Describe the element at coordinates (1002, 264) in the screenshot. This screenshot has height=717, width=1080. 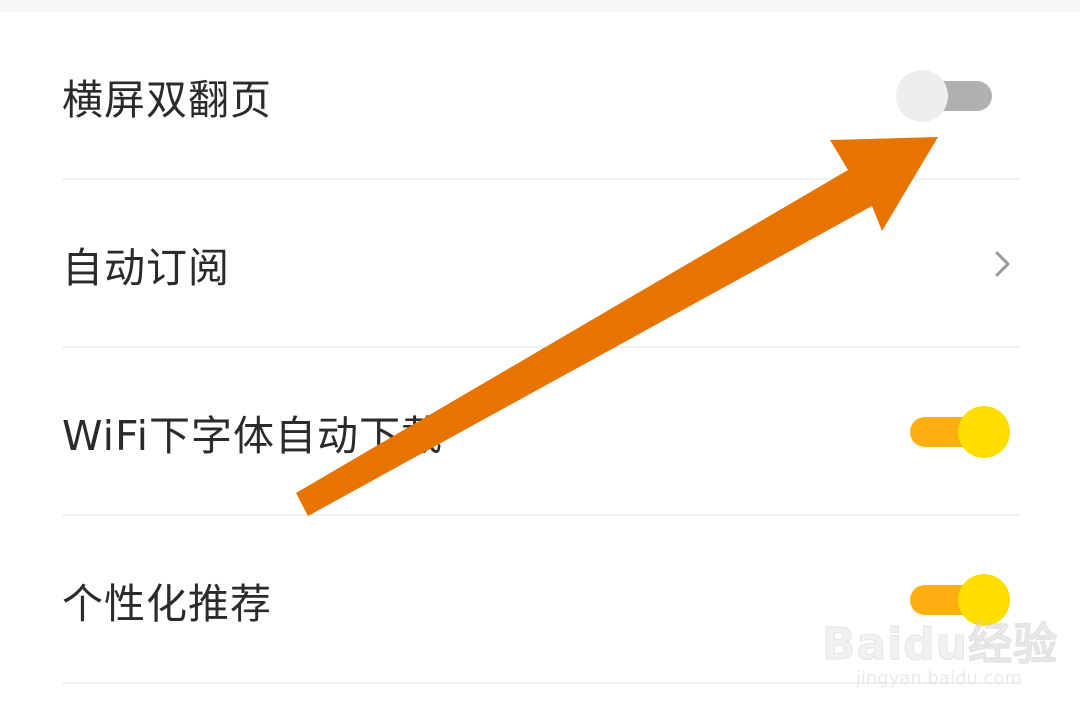
I see `chevron-right-icon` at that location.